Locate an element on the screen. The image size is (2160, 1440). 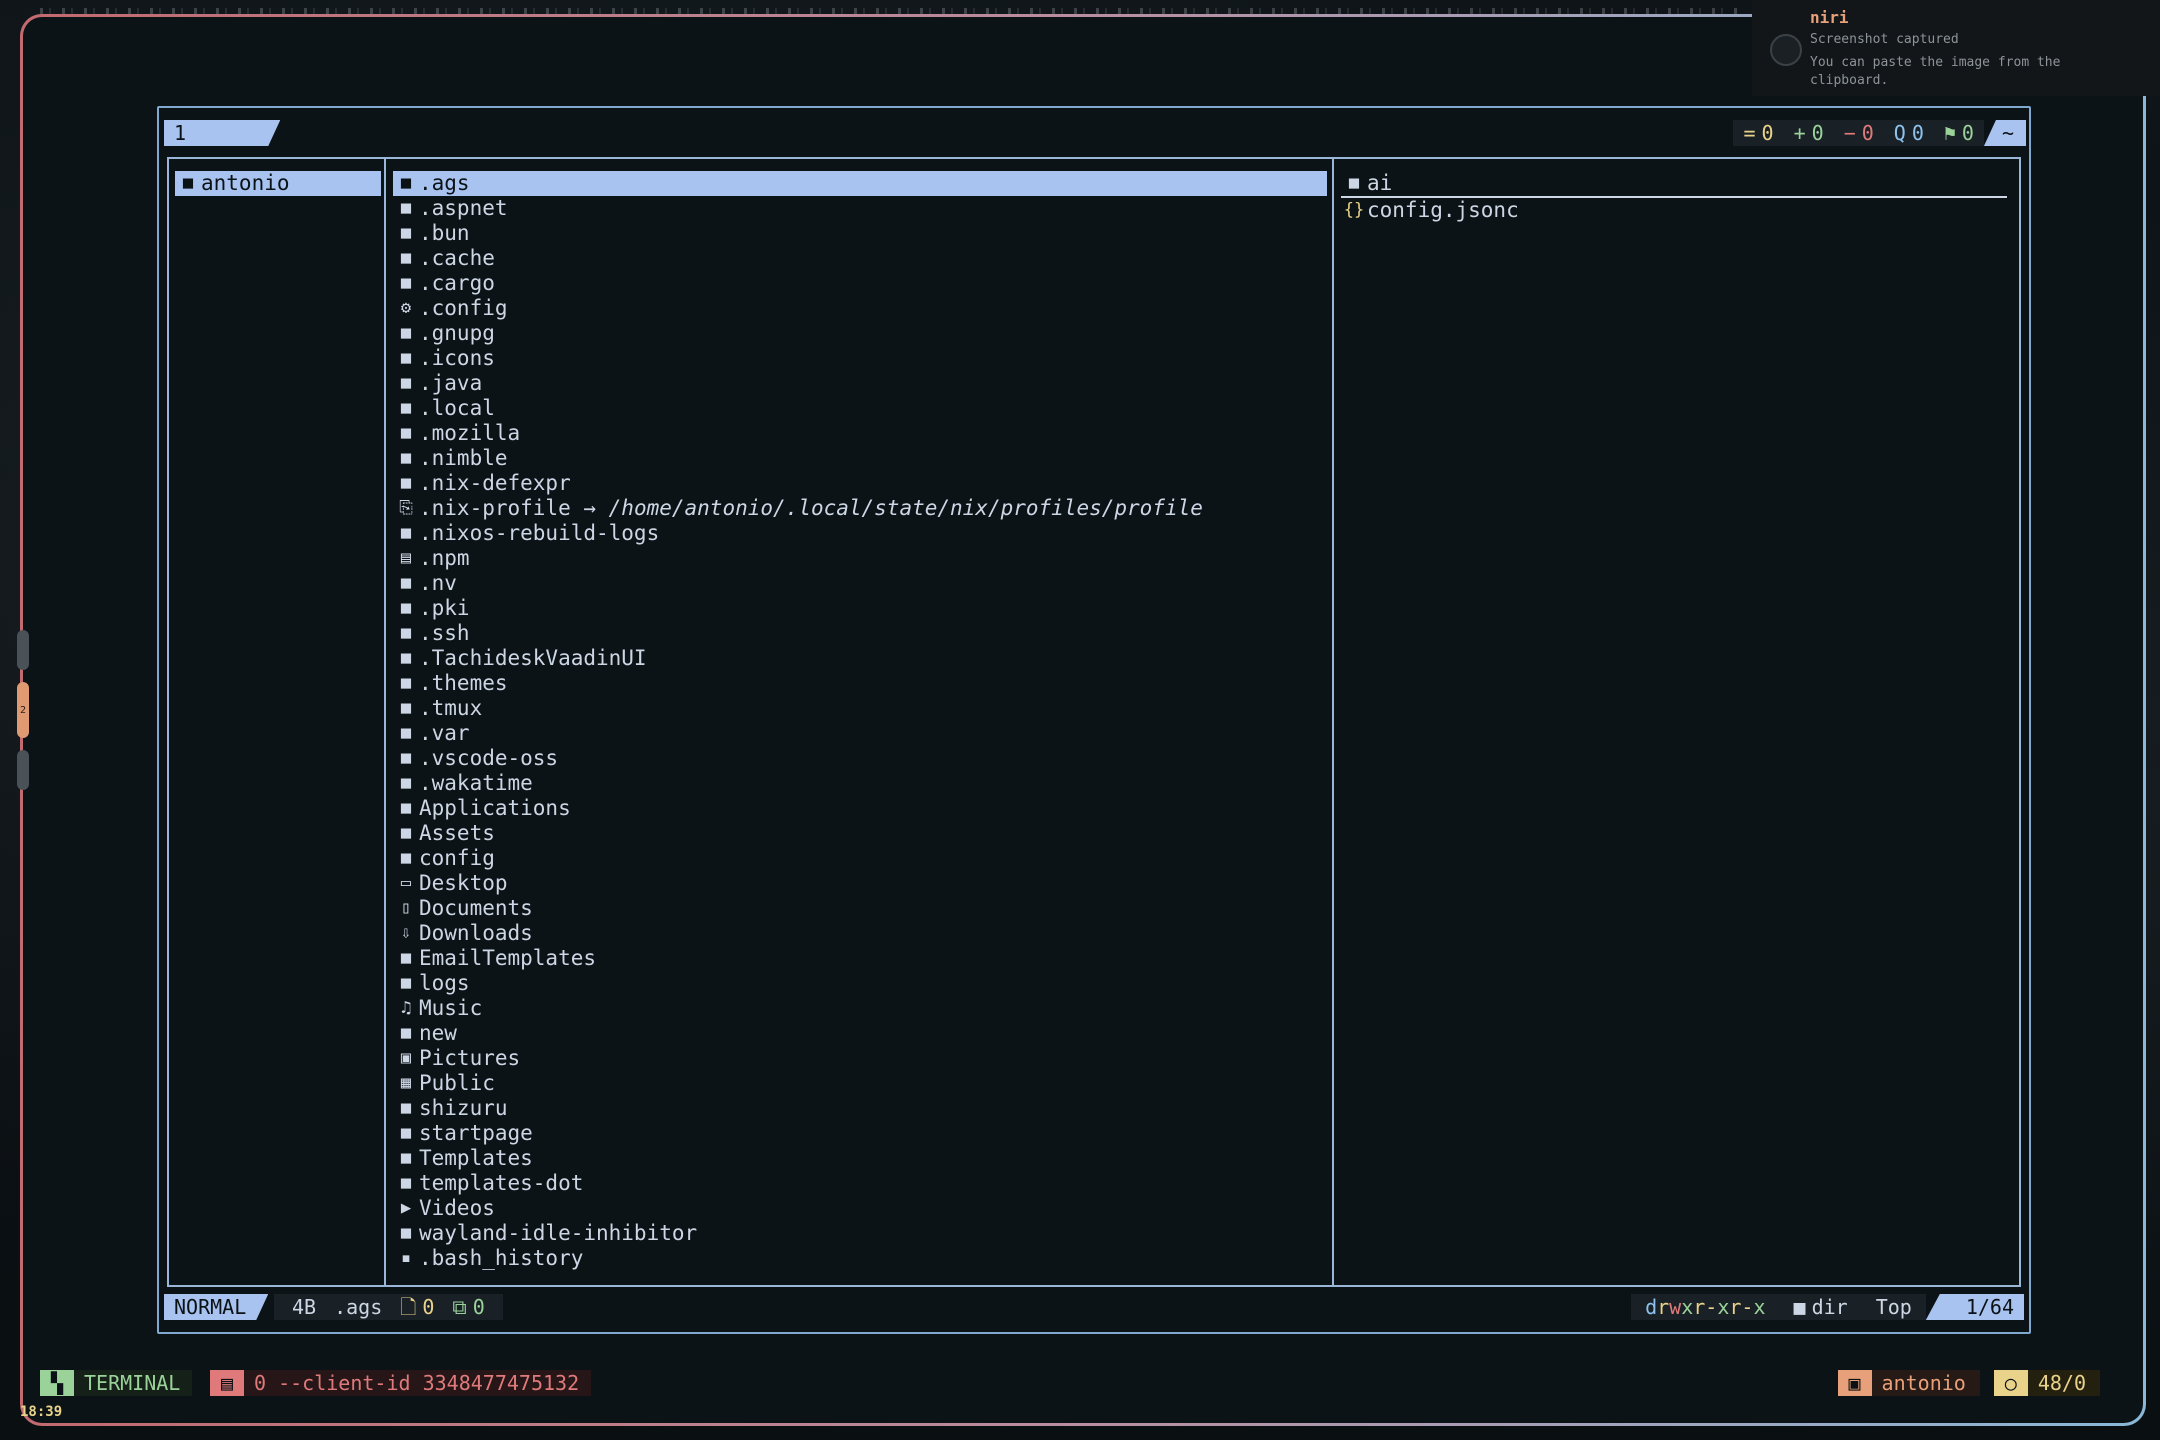
file-entry: ■ .local is located at coordinates (860, 408).